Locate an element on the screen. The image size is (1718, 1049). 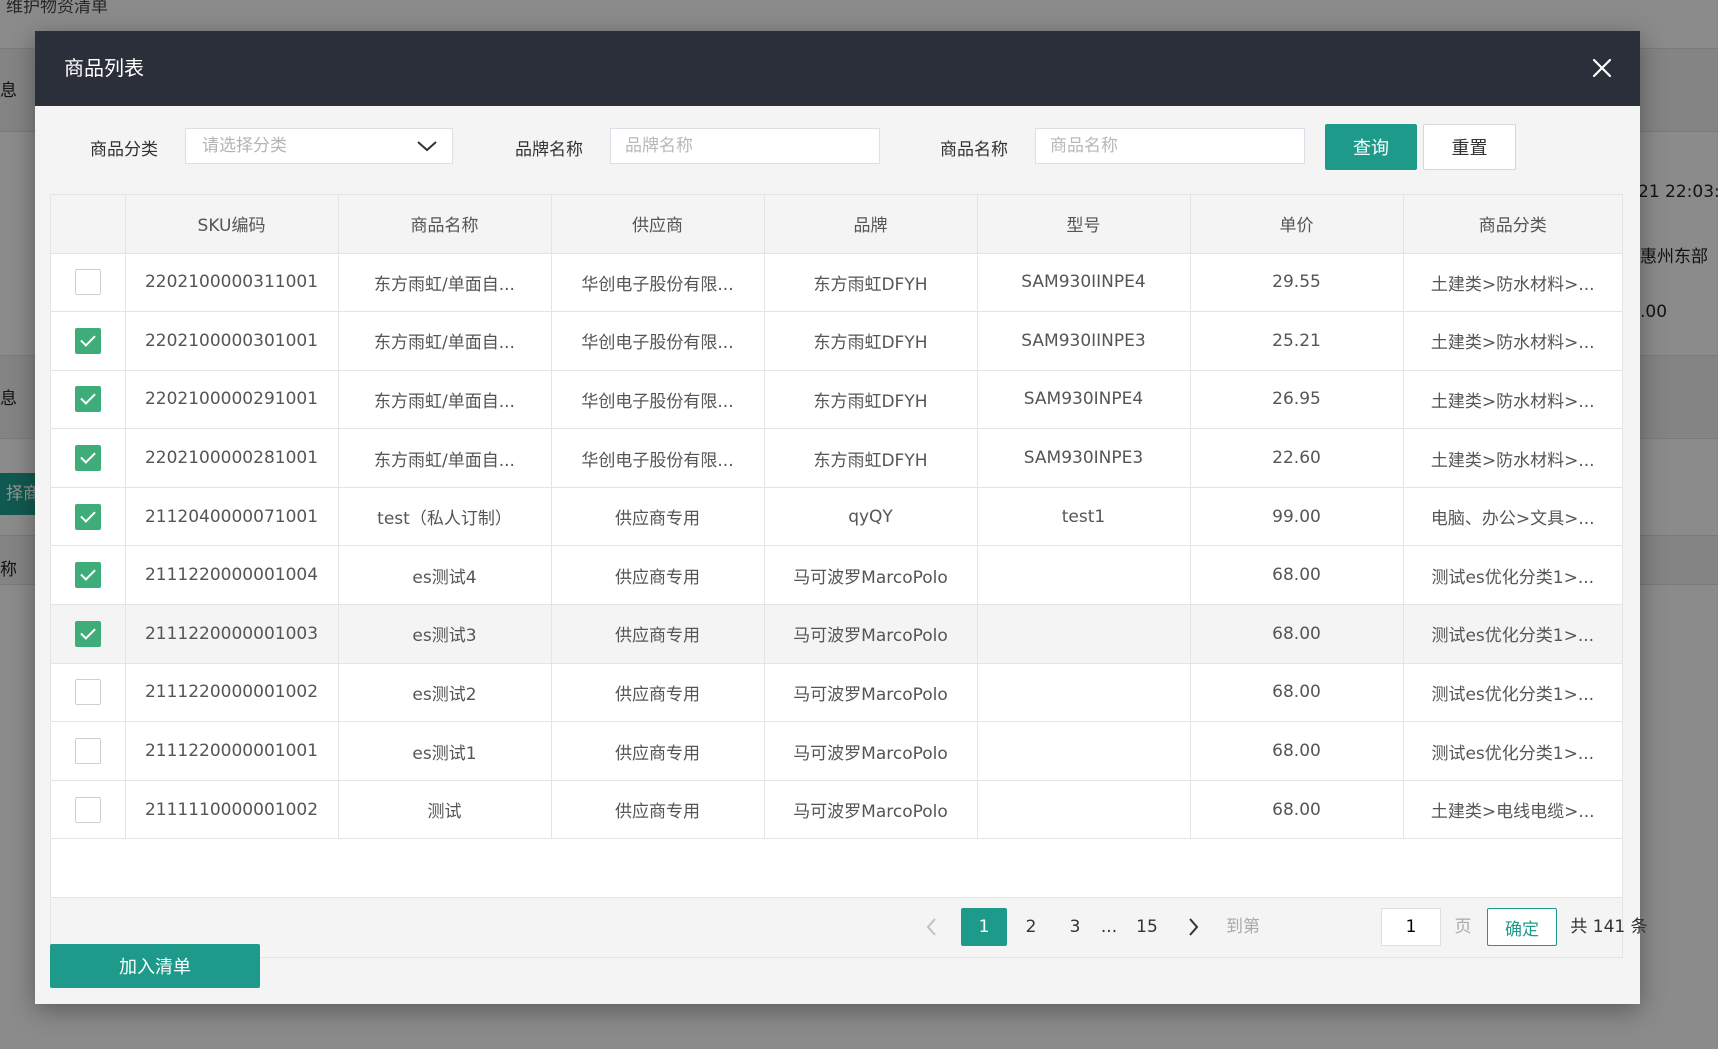
page-button-2: 2 is located at coordinates (1031, 927).